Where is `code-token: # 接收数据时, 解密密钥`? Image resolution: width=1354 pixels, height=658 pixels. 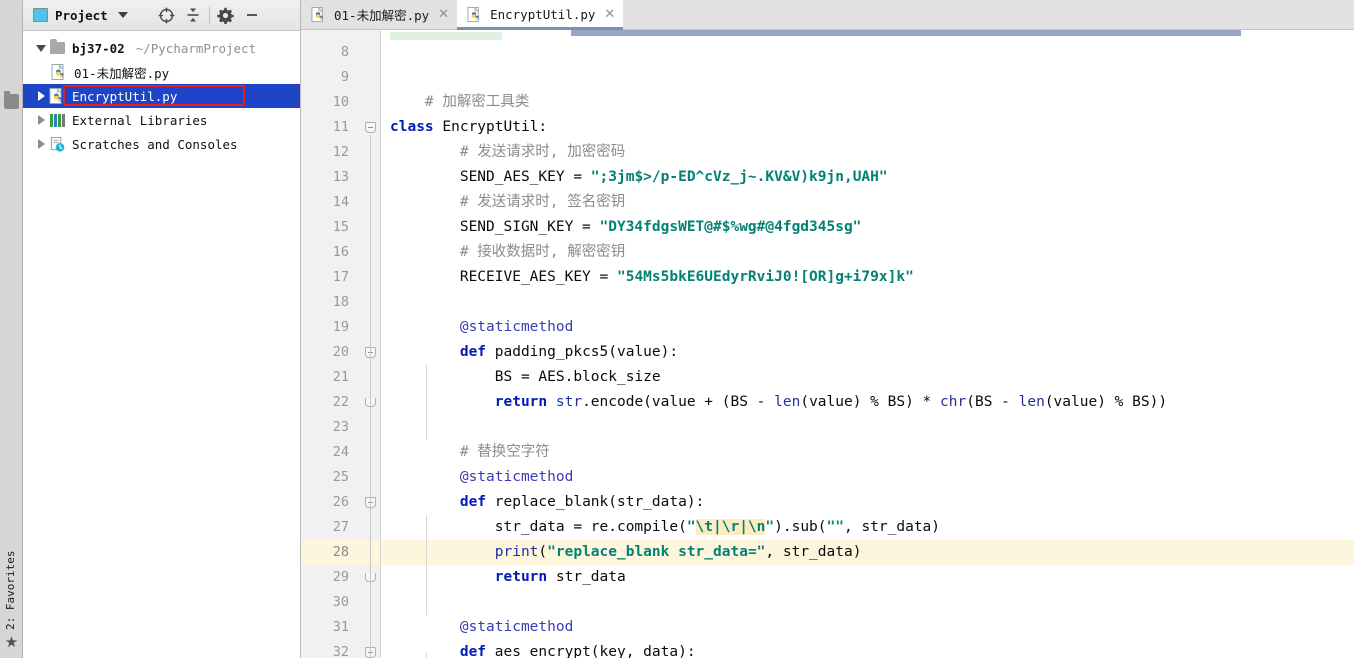 code-token: # 接收数据时, 解密密钥 is located at coordinates (542, 252).